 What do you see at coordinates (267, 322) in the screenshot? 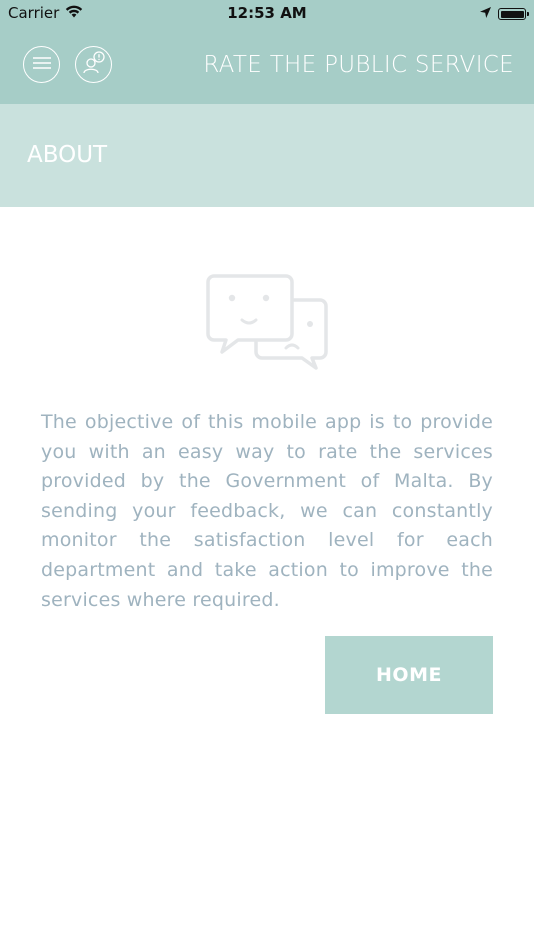
I see `chat-bubbles-icon` at bounding box center [267, 322].